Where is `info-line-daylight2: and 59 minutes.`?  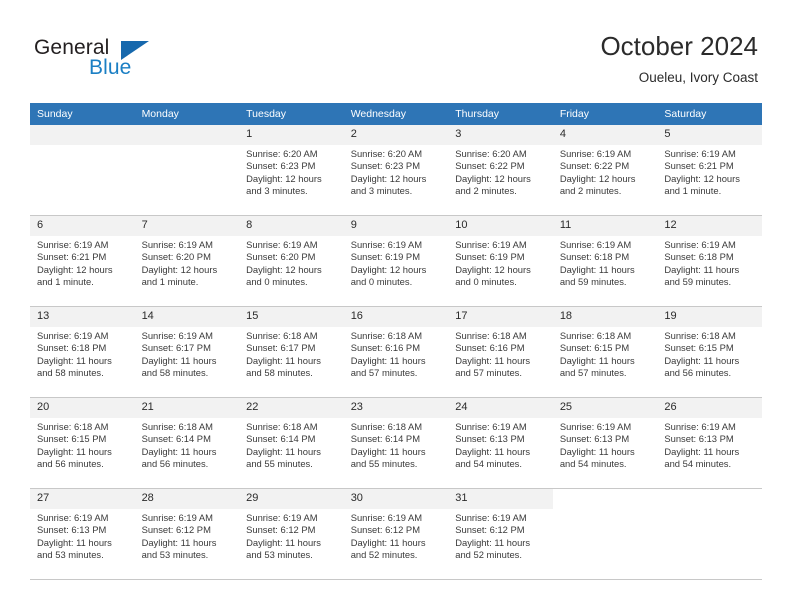
info-line-daylight2: and 59 minutes. is located at coordinates (698, 282).